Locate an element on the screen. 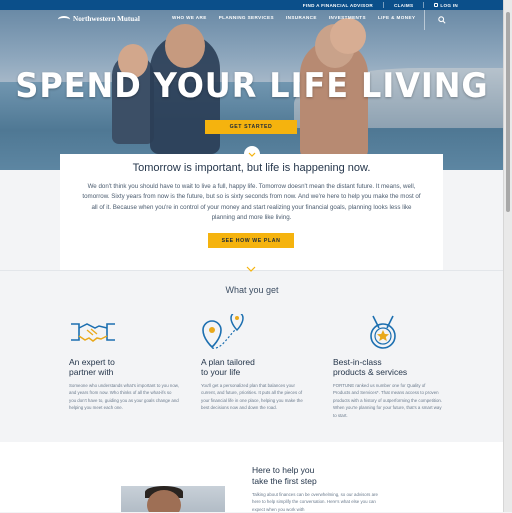 This screenshot has height=513, width=512. feature-title-line2: partner with is located at coordinates (91, 371).